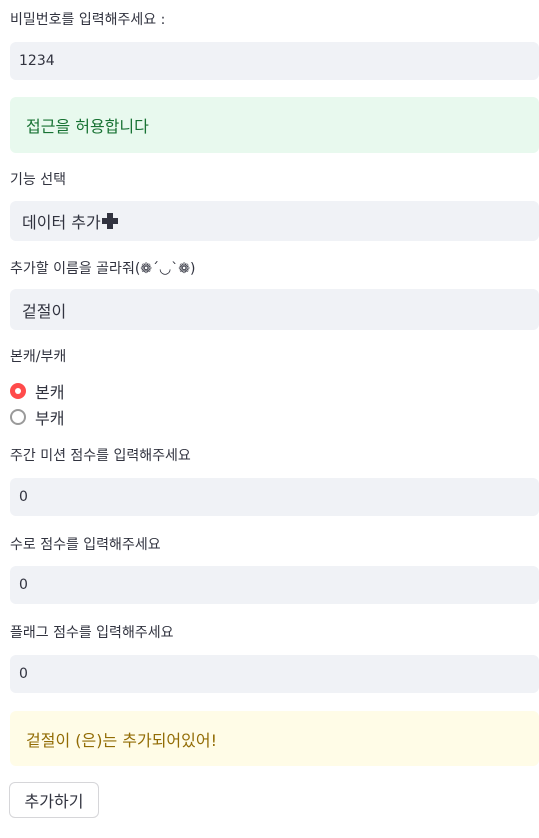 Image resolution: width=539 pixels, height=838 pixels. I want to click on name-select: 겉절이, so click(274, 309).